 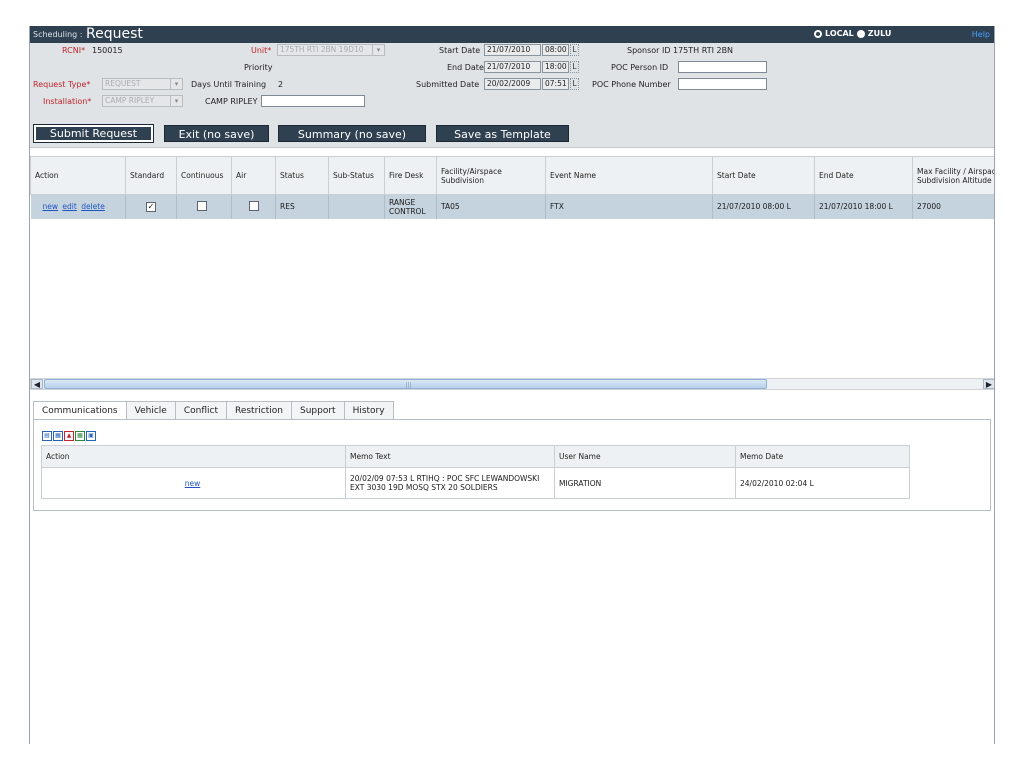 What do you see at coordinates (356, 206) in the screenshot?
I see `sub-status-cell` at bounding box center [356, 206].